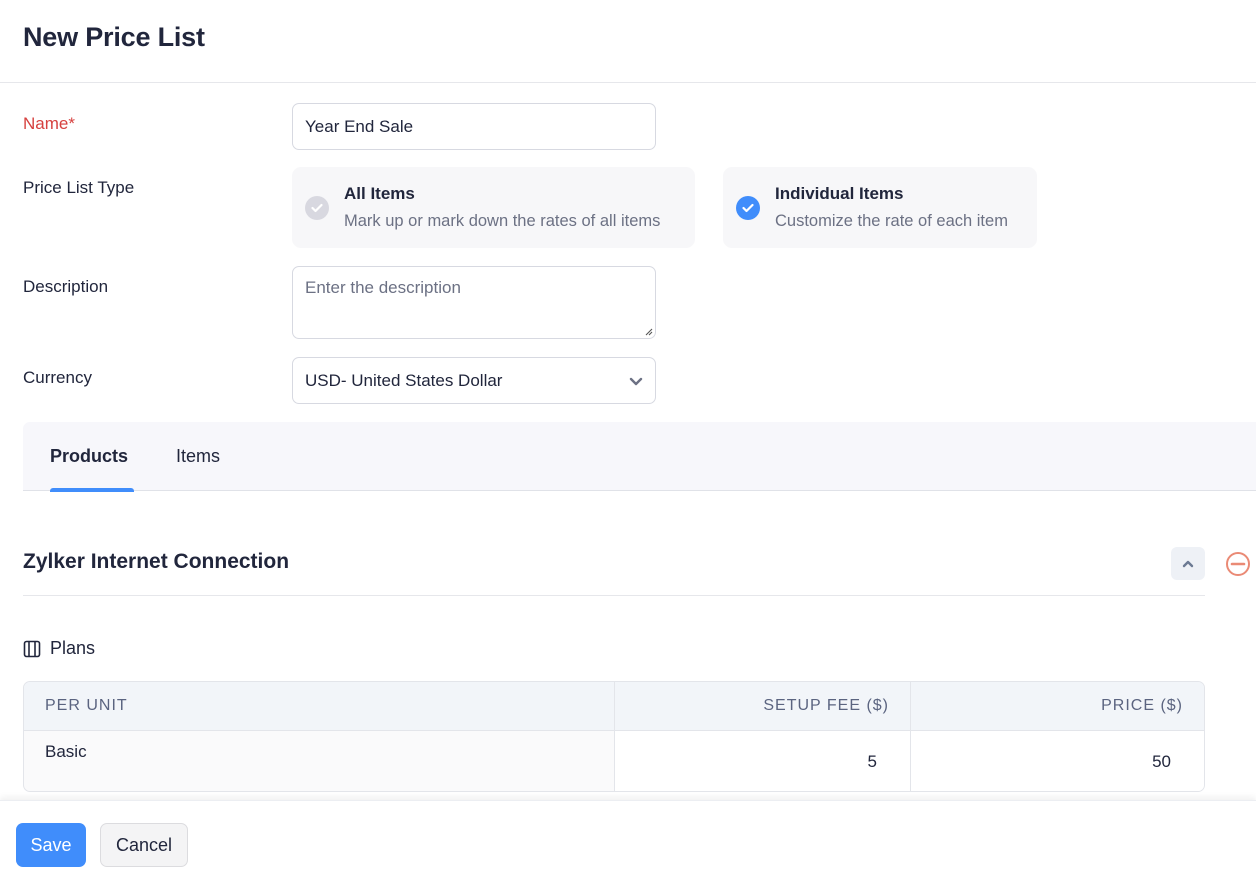 The width and height of the screenshot is (1256, 877). I want to click on unchecked-radio-icon, so click(317, 208).